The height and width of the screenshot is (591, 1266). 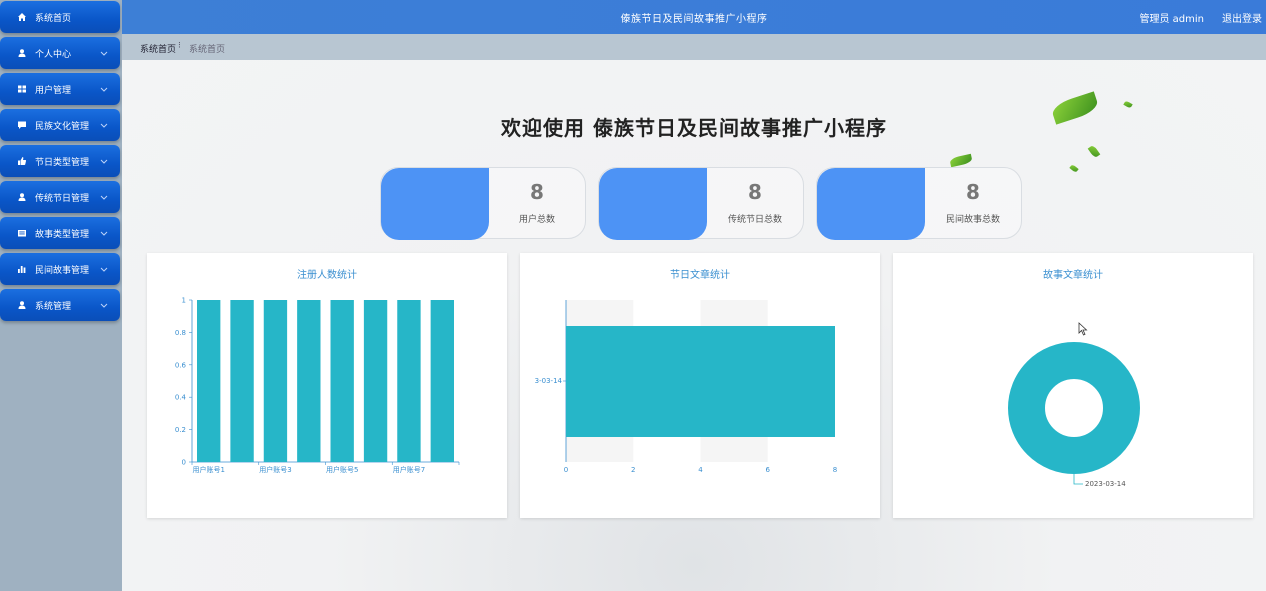 I want to click on welcome-heading: 欢迎使用 傣族节日及民间故事推广小程序, so click(x=694, y=128).